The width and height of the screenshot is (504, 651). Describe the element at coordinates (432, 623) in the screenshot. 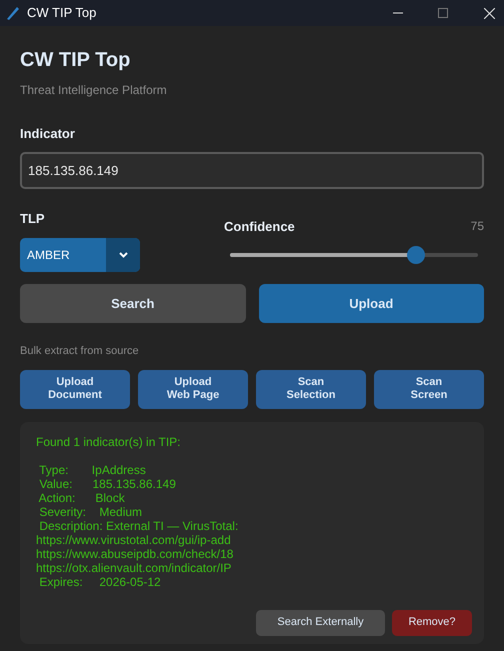

I see `remove-button: Remove?` at that location.